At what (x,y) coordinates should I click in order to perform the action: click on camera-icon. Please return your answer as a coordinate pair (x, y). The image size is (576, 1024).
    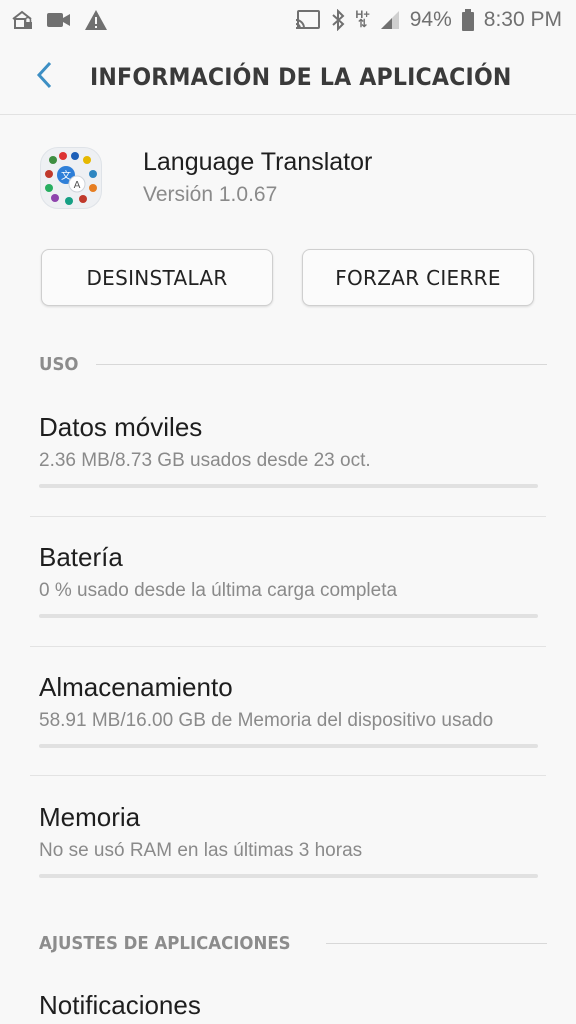
    Looking at the image, I should click on (59, 20).